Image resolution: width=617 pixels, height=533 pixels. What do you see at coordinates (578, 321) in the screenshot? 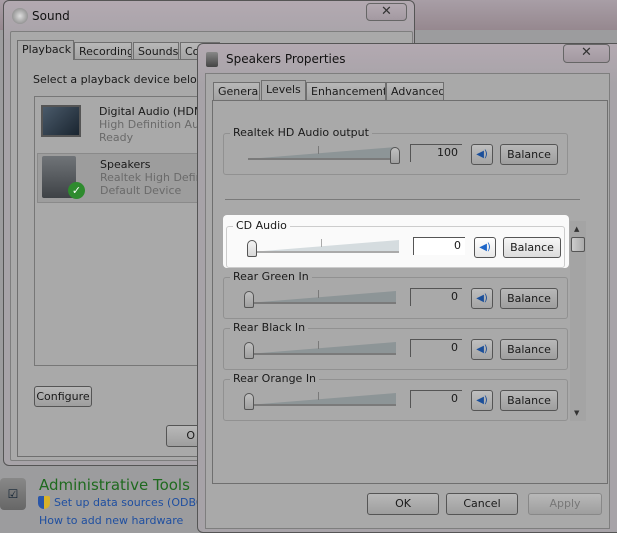
I see `vertical-scrollbar: ▲ ▼` at bounding box center [578, 321].